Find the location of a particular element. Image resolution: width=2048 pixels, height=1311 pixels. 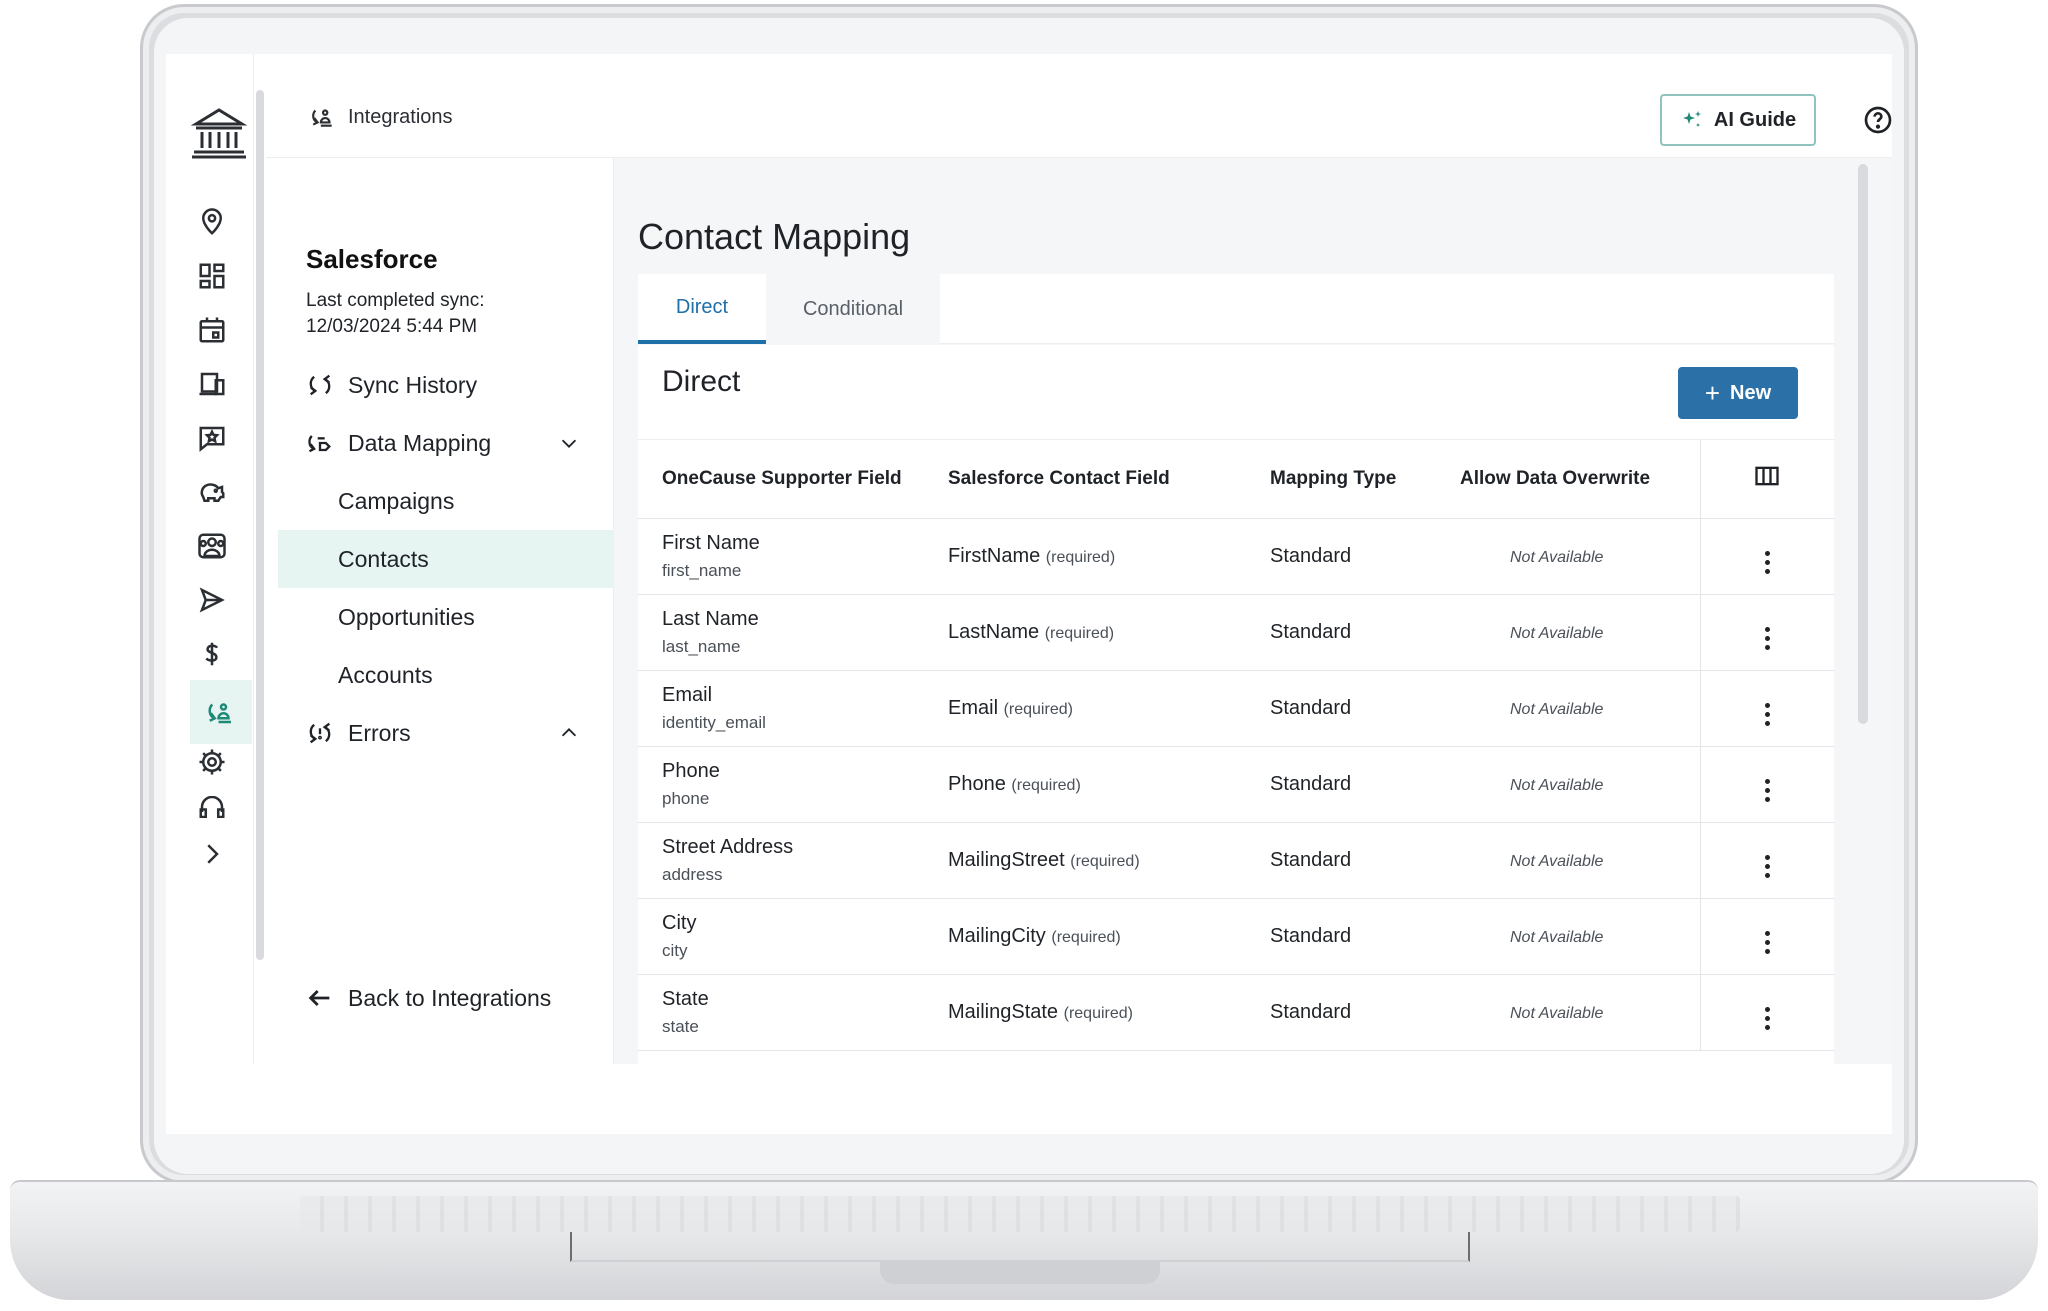

send-icon is located at coordinates (212, 600).